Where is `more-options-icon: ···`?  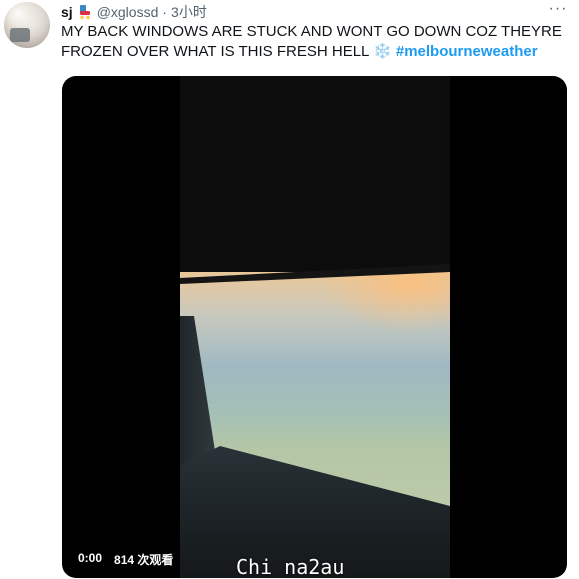 more-options-icon: ··· is located at coordinates (558, 9).